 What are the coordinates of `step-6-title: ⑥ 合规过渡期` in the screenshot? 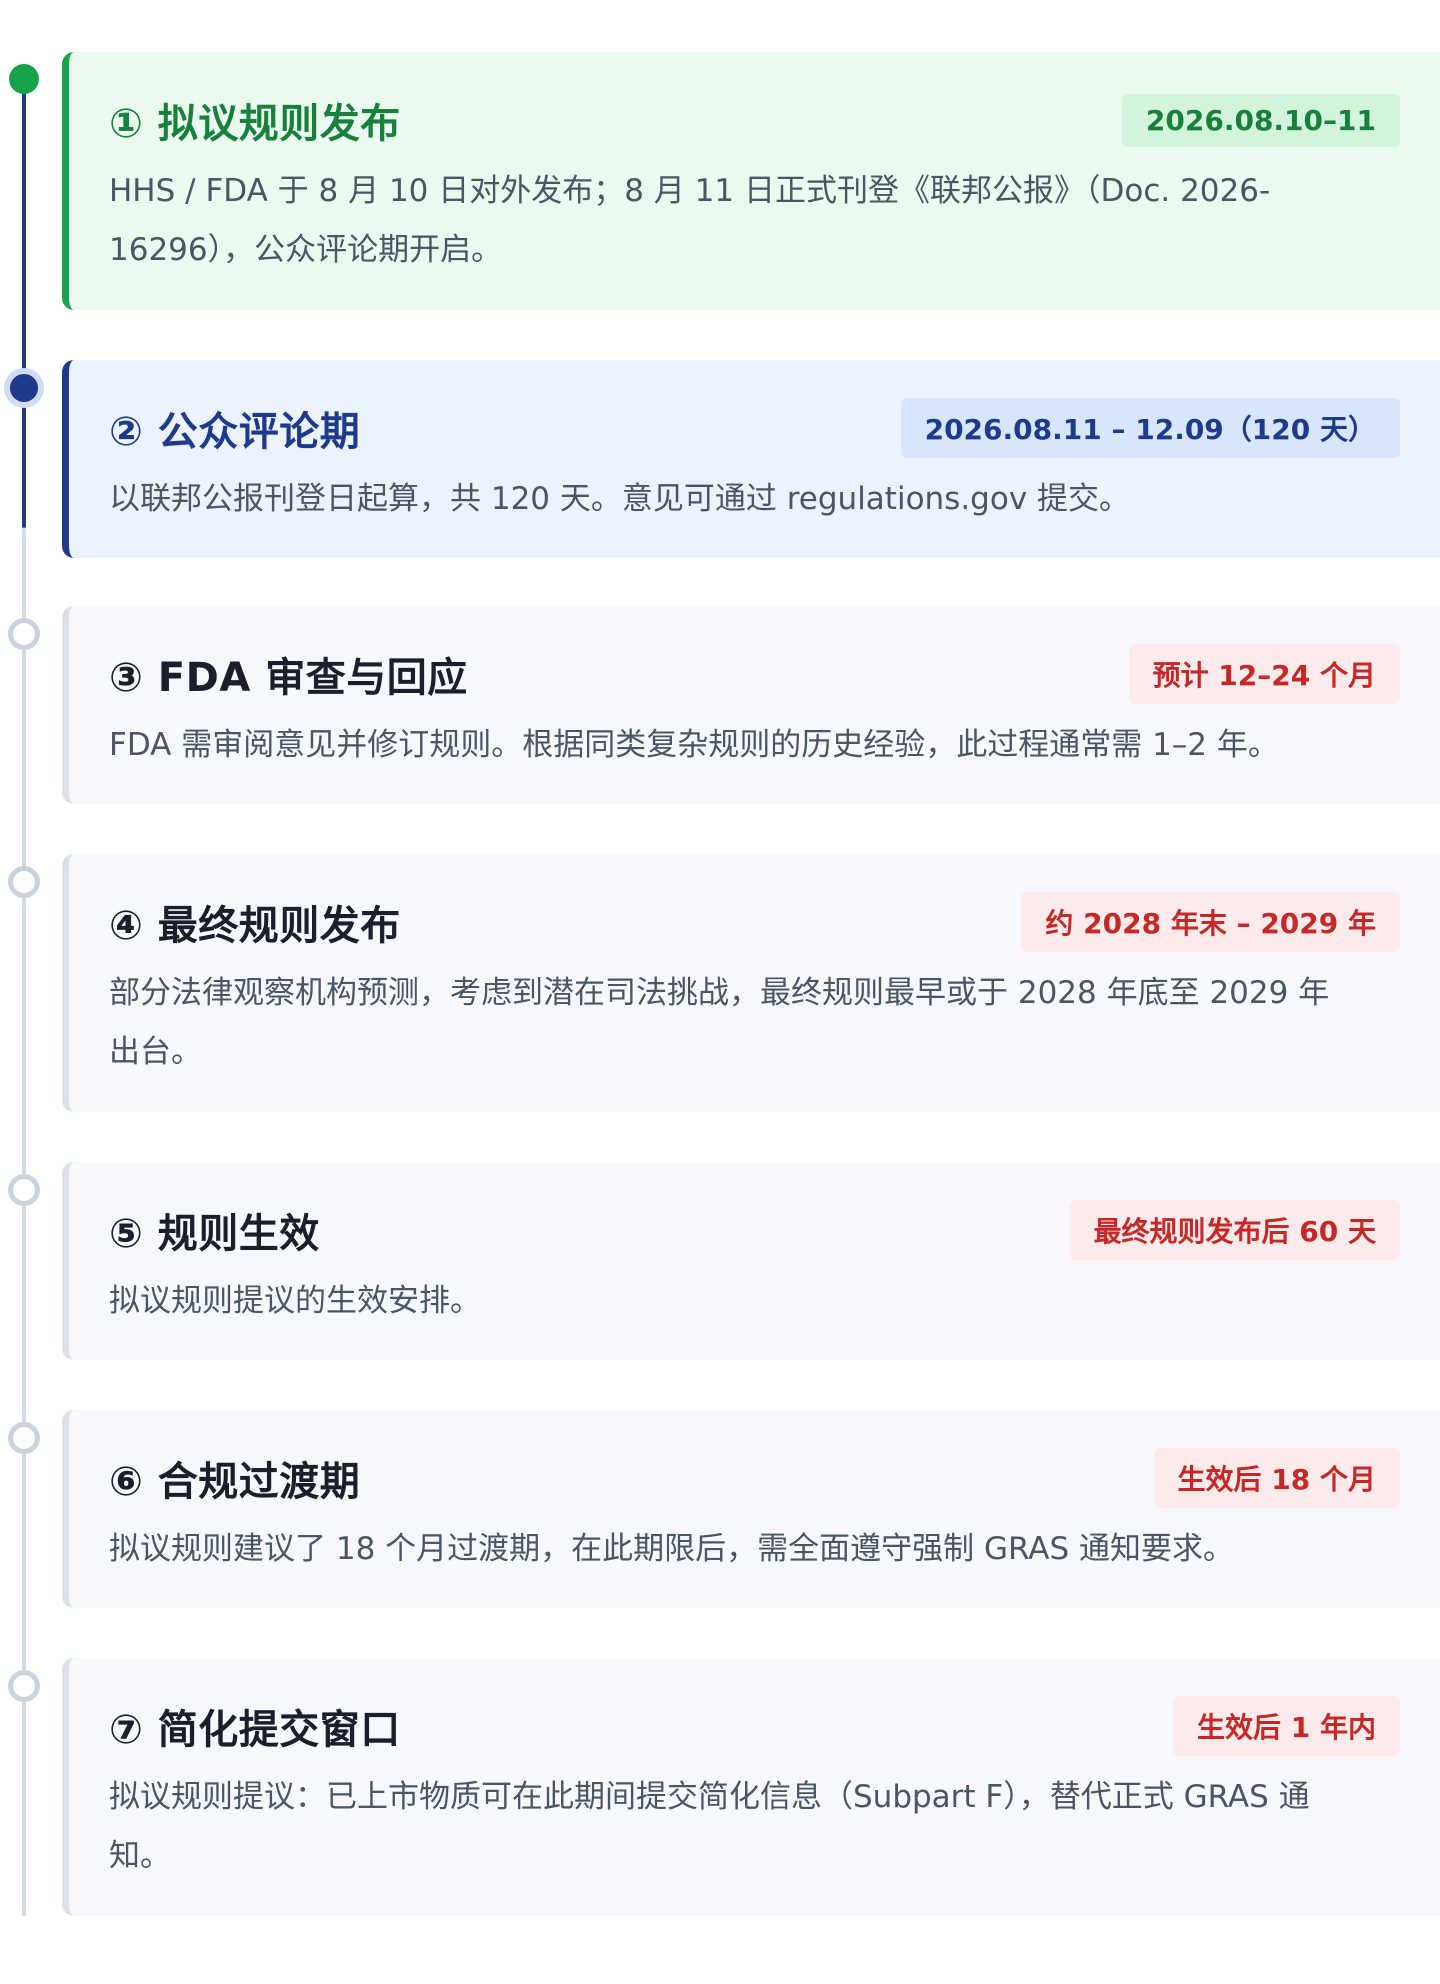 It's located at (235, 1482).